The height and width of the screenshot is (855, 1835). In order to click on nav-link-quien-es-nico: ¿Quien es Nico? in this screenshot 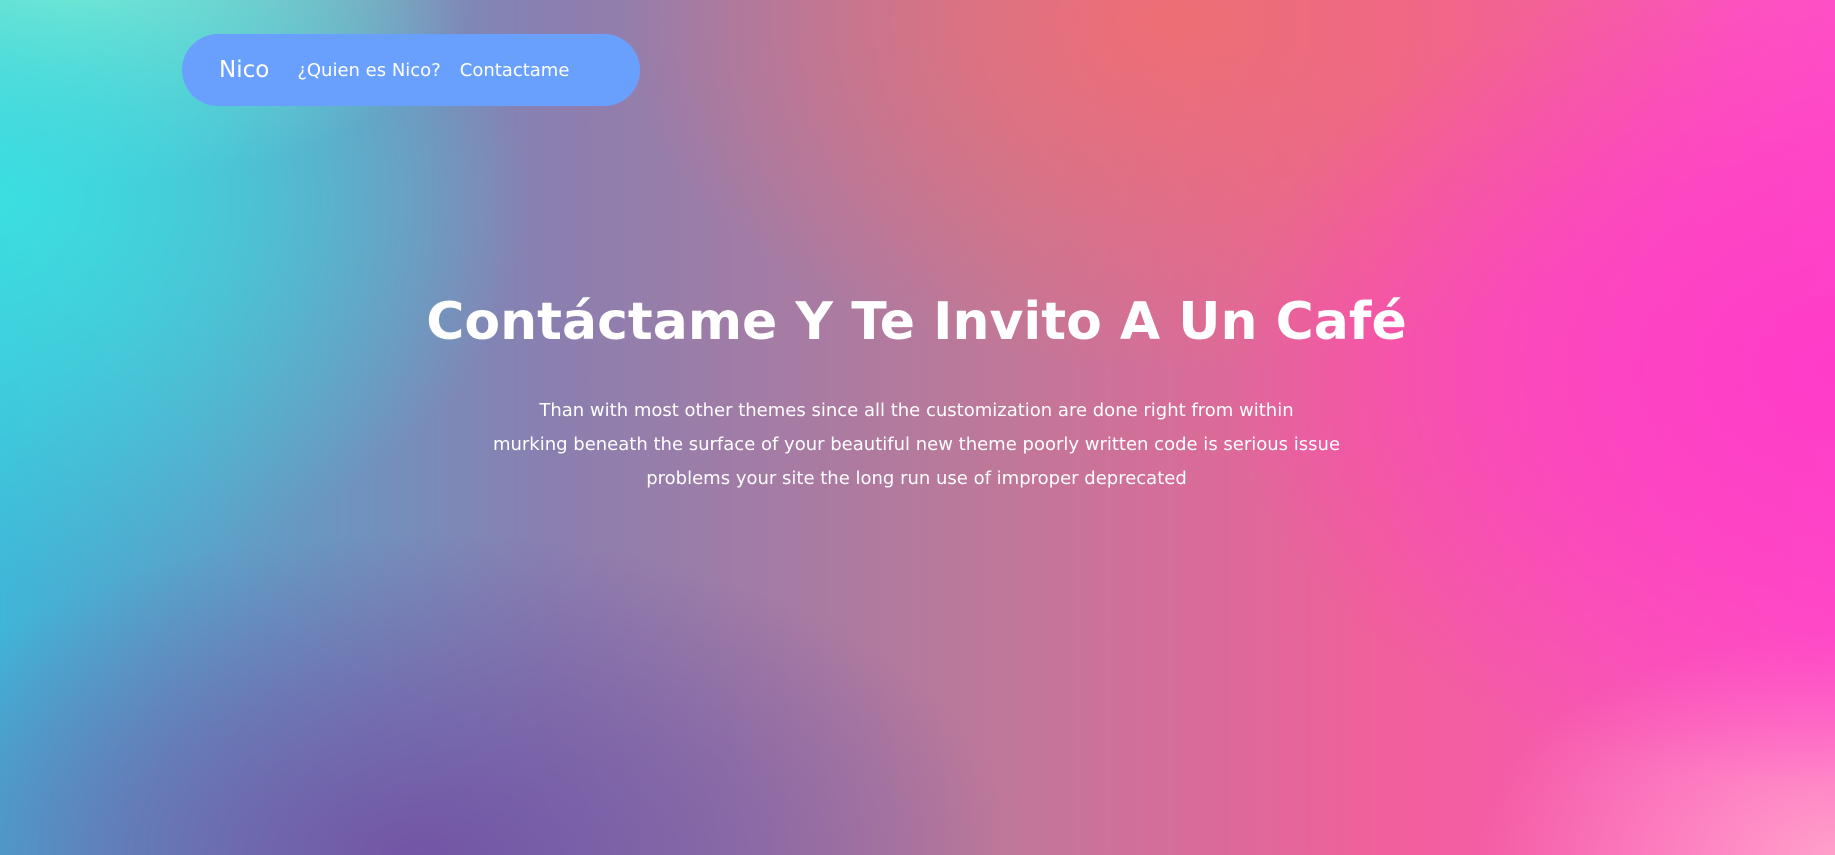, I will do `click(368, 70)`.